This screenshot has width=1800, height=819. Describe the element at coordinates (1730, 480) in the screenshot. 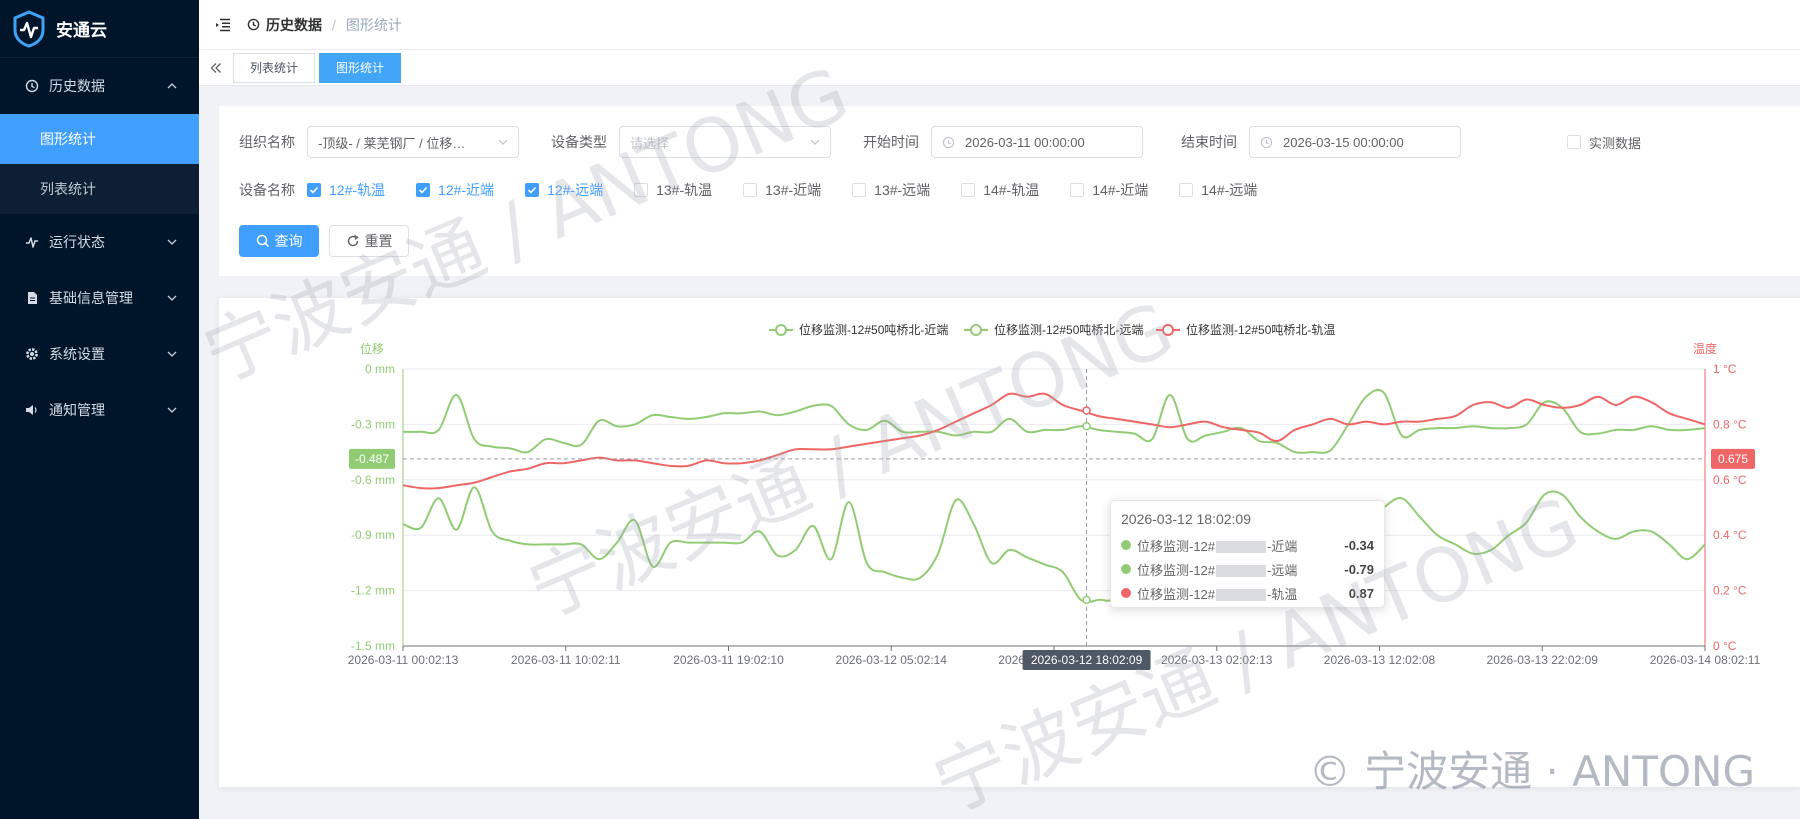

I see `y-right-tick-label: 0.6 °C` at that location.